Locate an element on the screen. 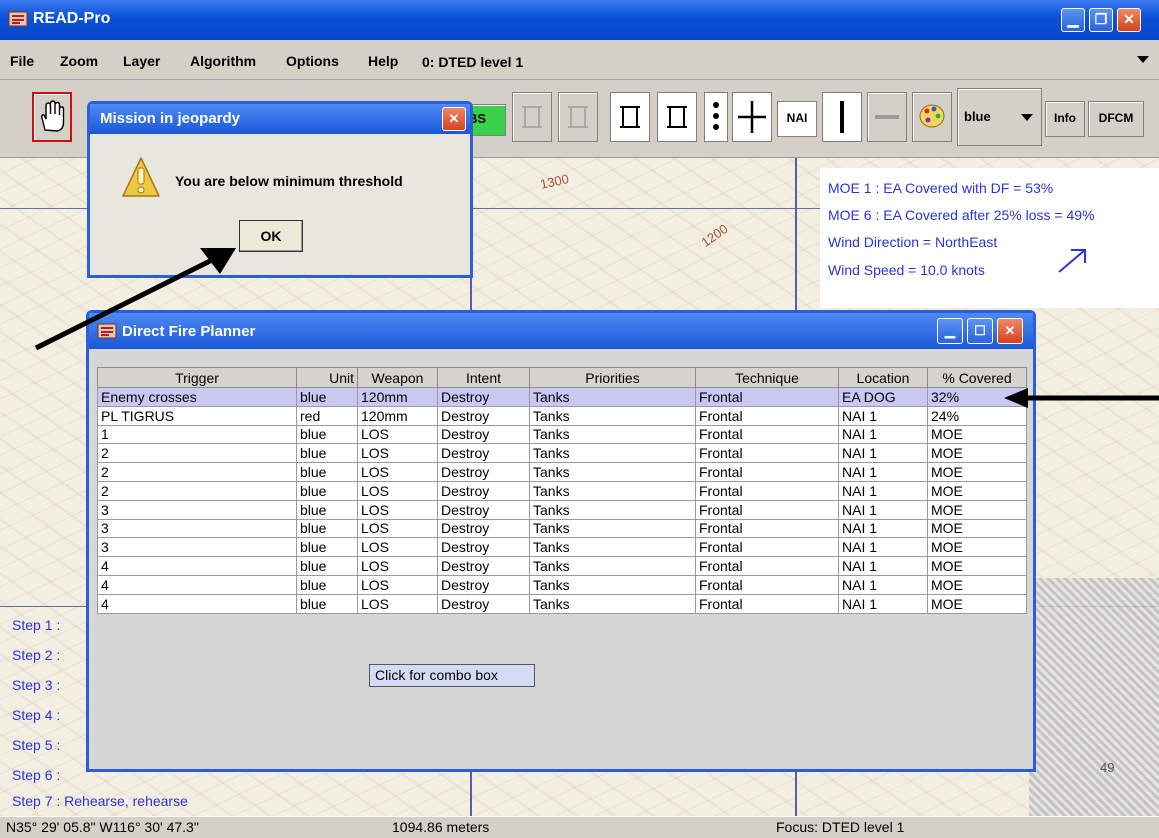  dfcm-button: DFCM is located at coordinates (1116, 119).